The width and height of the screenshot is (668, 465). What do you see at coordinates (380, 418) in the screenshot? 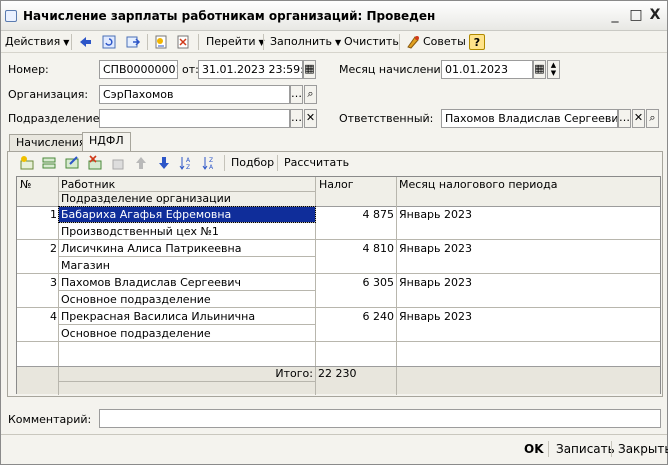
I see `comment-field` at bounding box center [380, 418].